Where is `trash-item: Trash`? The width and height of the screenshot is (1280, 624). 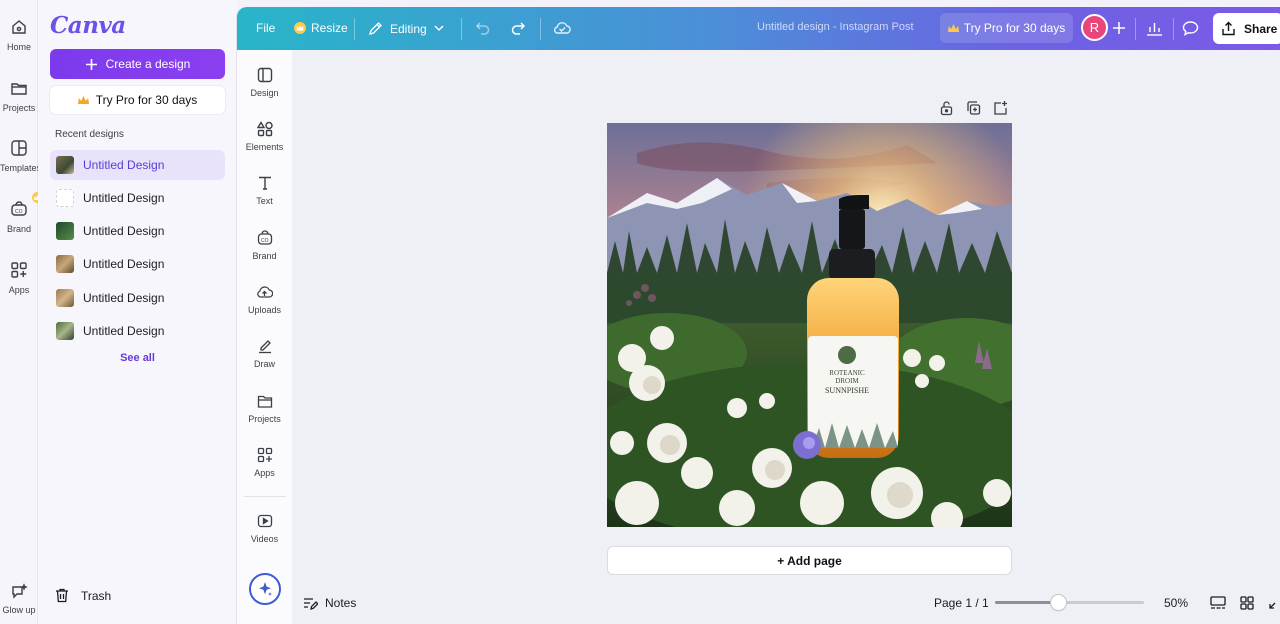
trash-item: Trash is located at coordinates (83, 595).